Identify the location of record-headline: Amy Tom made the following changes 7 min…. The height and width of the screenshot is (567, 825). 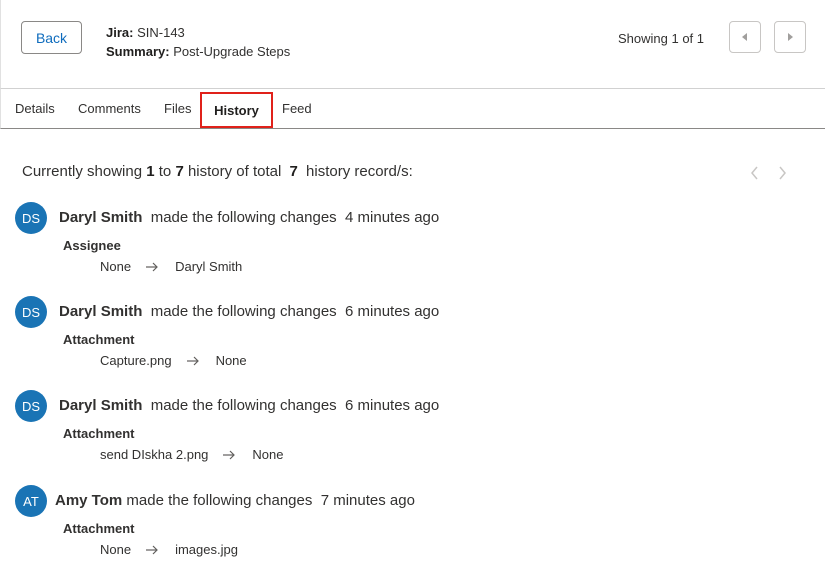
(235, 500).